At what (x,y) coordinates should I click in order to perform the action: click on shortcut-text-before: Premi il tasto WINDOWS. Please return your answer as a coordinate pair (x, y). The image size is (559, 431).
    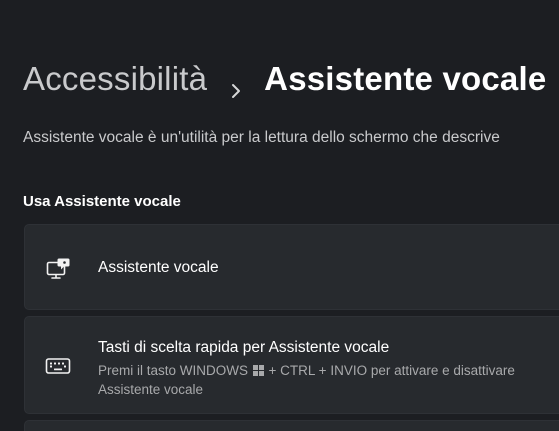
    Looking at the image, I should click on (173, 370).